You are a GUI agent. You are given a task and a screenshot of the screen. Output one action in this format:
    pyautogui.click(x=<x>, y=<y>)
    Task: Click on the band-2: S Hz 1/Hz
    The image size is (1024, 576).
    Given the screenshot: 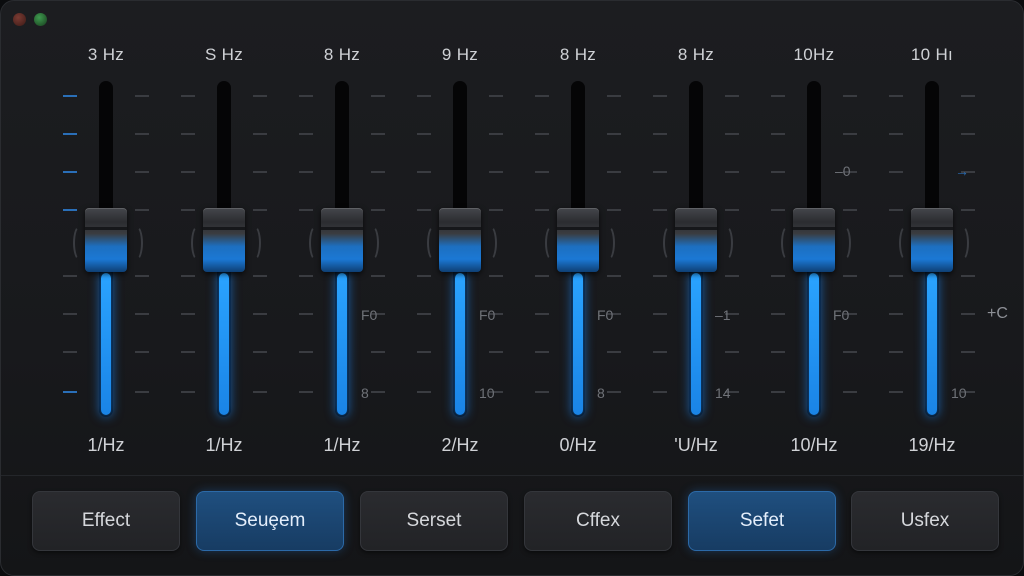 What is the action you would take?
    pyautogui.click(x=224, y=236)
    